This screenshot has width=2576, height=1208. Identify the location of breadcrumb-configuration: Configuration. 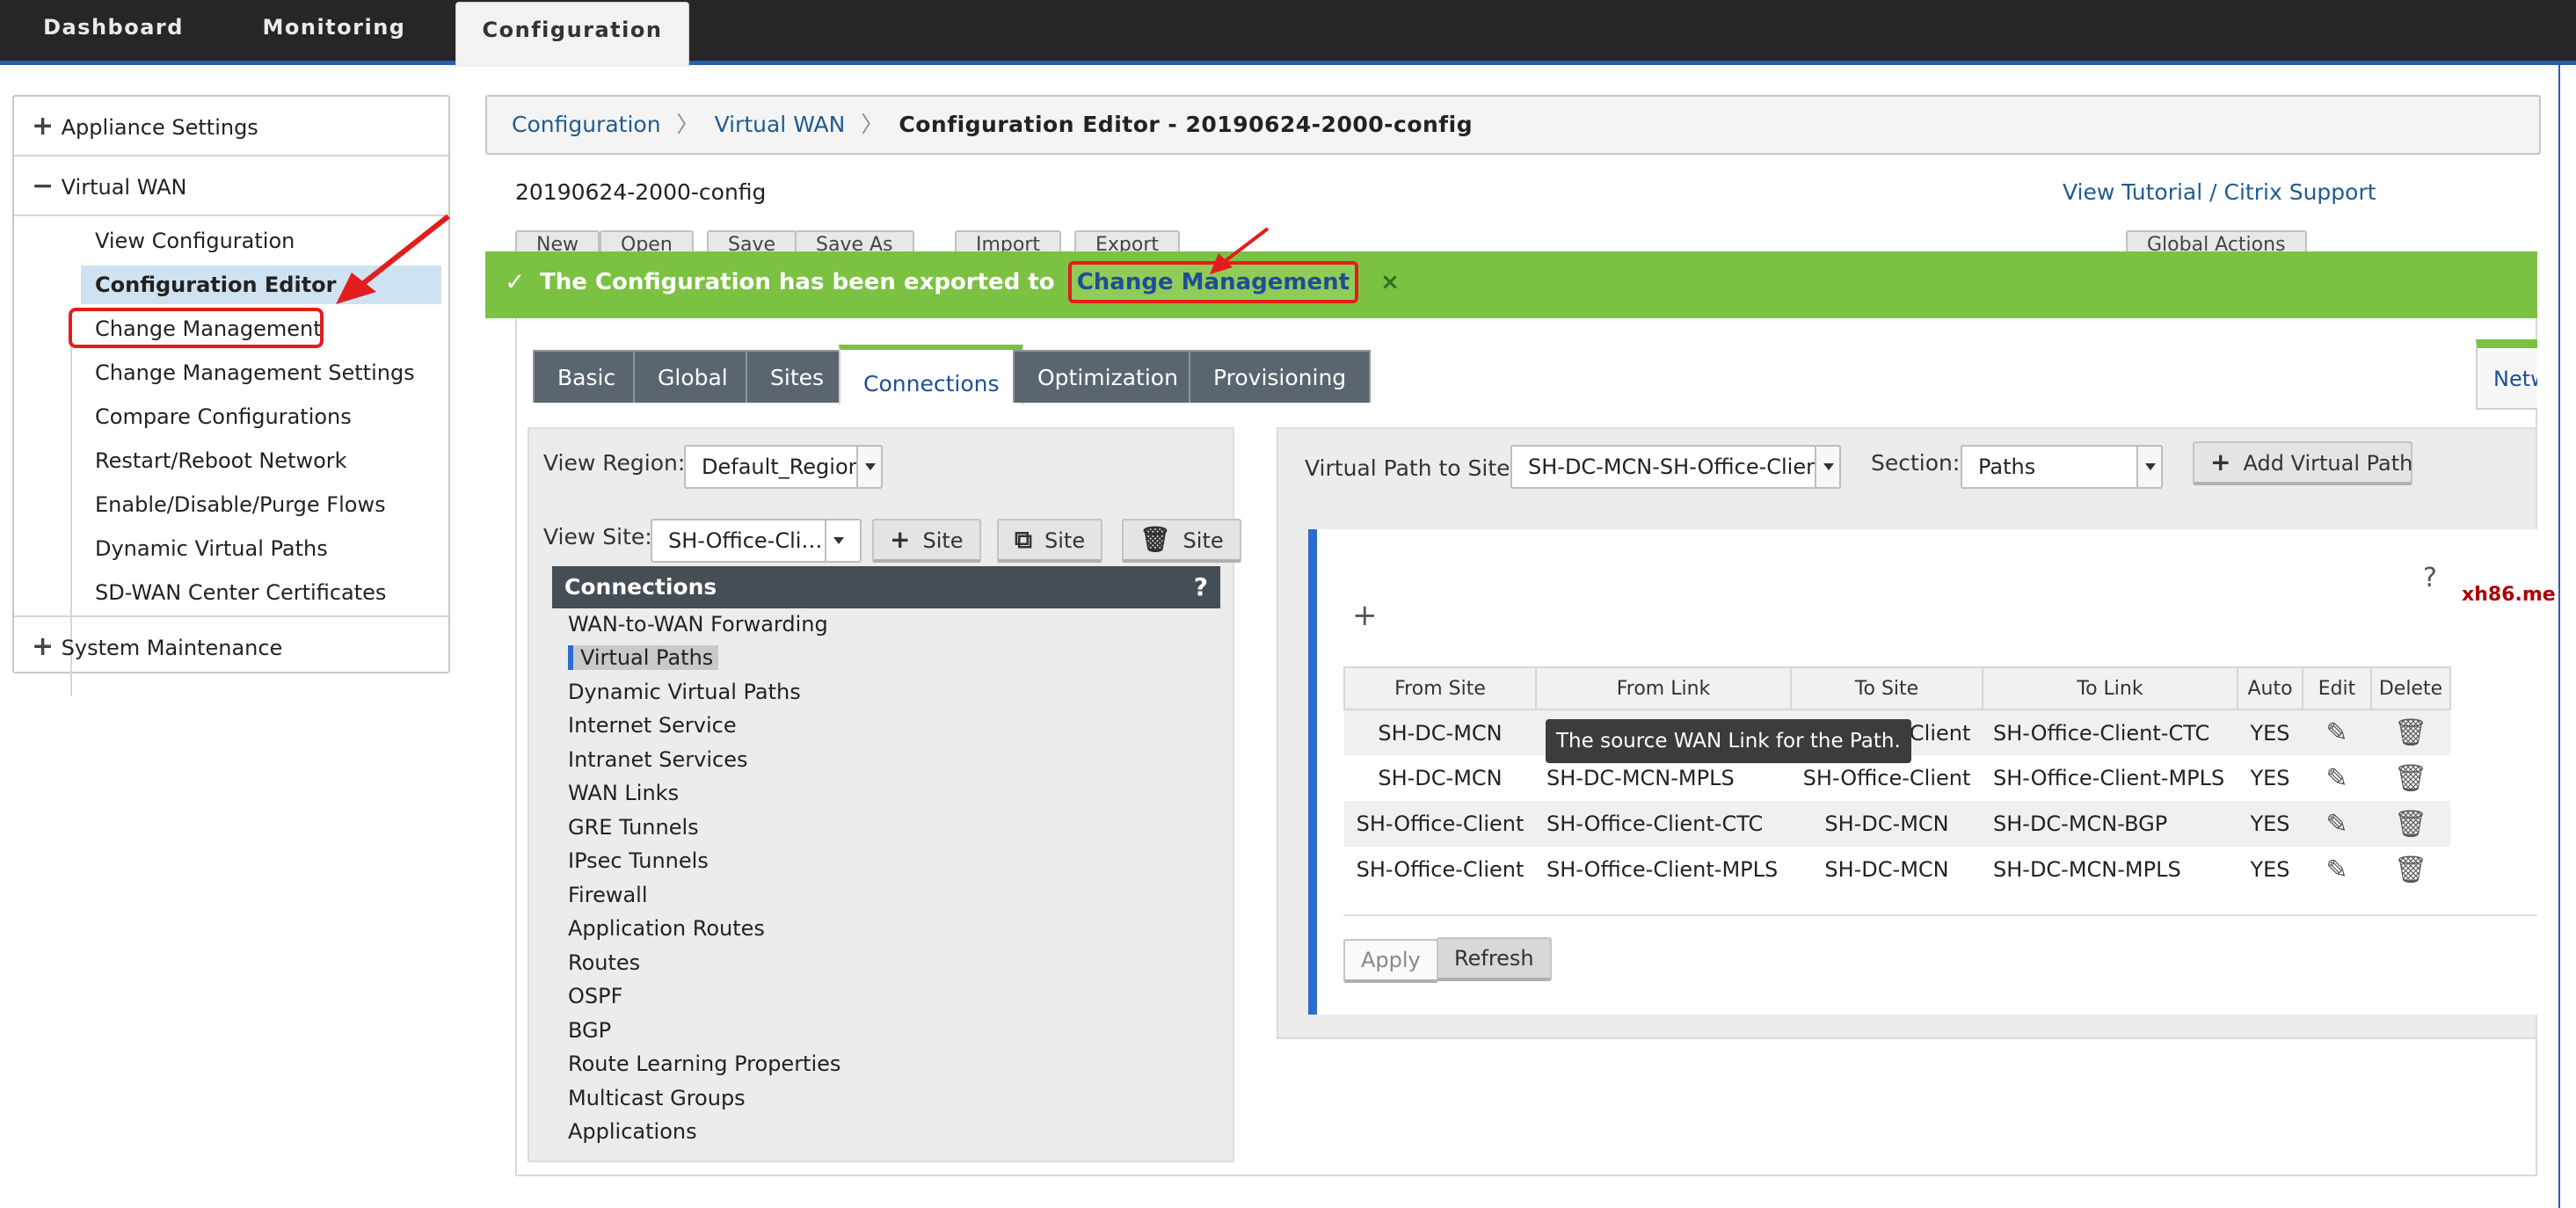
(586, 125).